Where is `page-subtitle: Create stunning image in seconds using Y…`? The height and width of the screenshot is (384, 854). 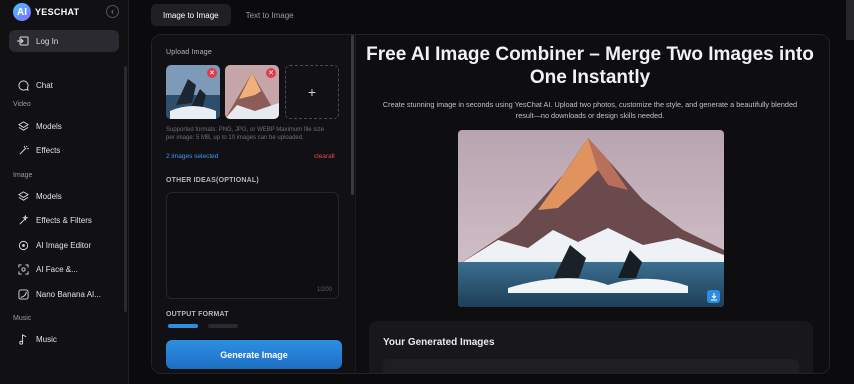 page-subtitle: Create stunning image in seconds using Y… is located at coordinates (590, 110).